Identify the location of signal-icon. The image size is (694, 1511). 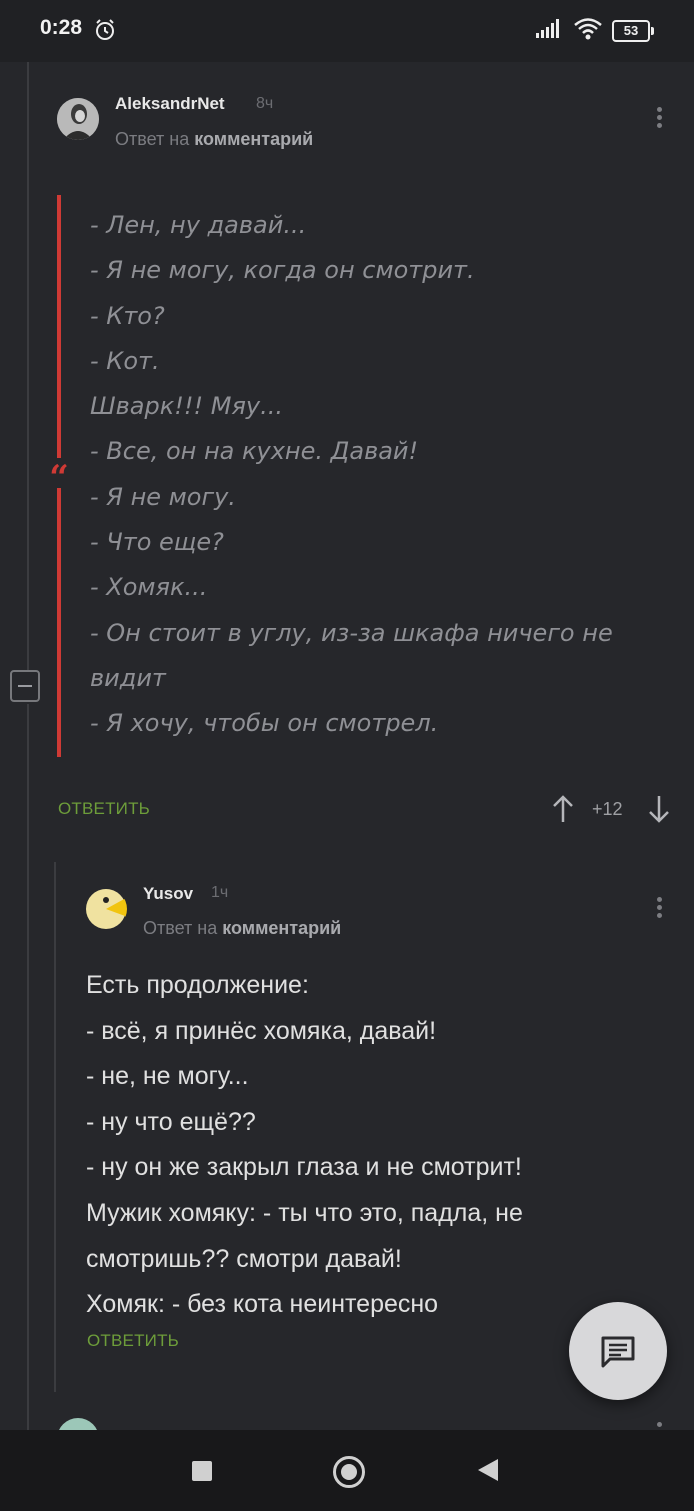
(547, 28).